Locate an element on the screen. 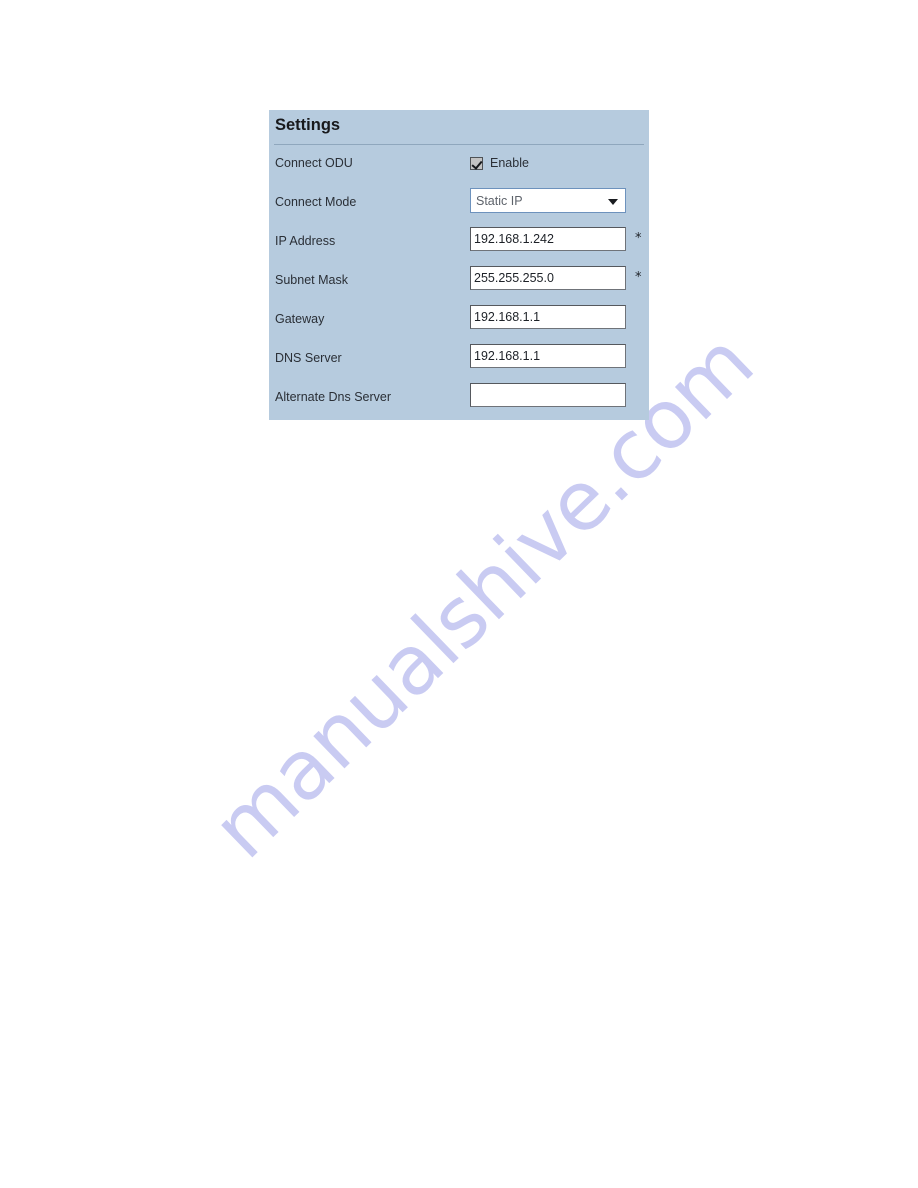 Image resolution: width=918 pixels, height=1188 pixels. dns-server-input is located at coordinates (548, 356).